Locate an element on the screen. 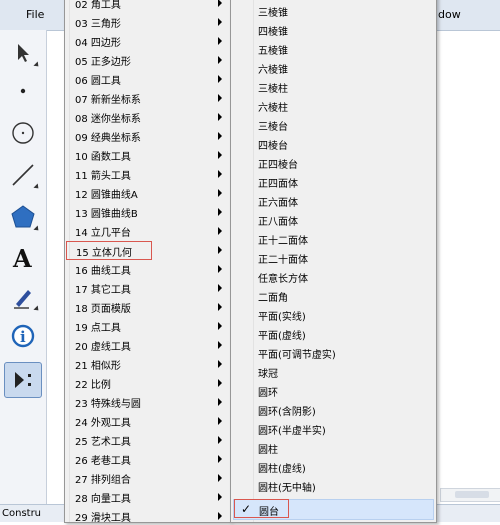 The height and width of the screenshot is (525, 500). submenu-item: 圆环(半虚半实) is located at coordinates (333, 428).